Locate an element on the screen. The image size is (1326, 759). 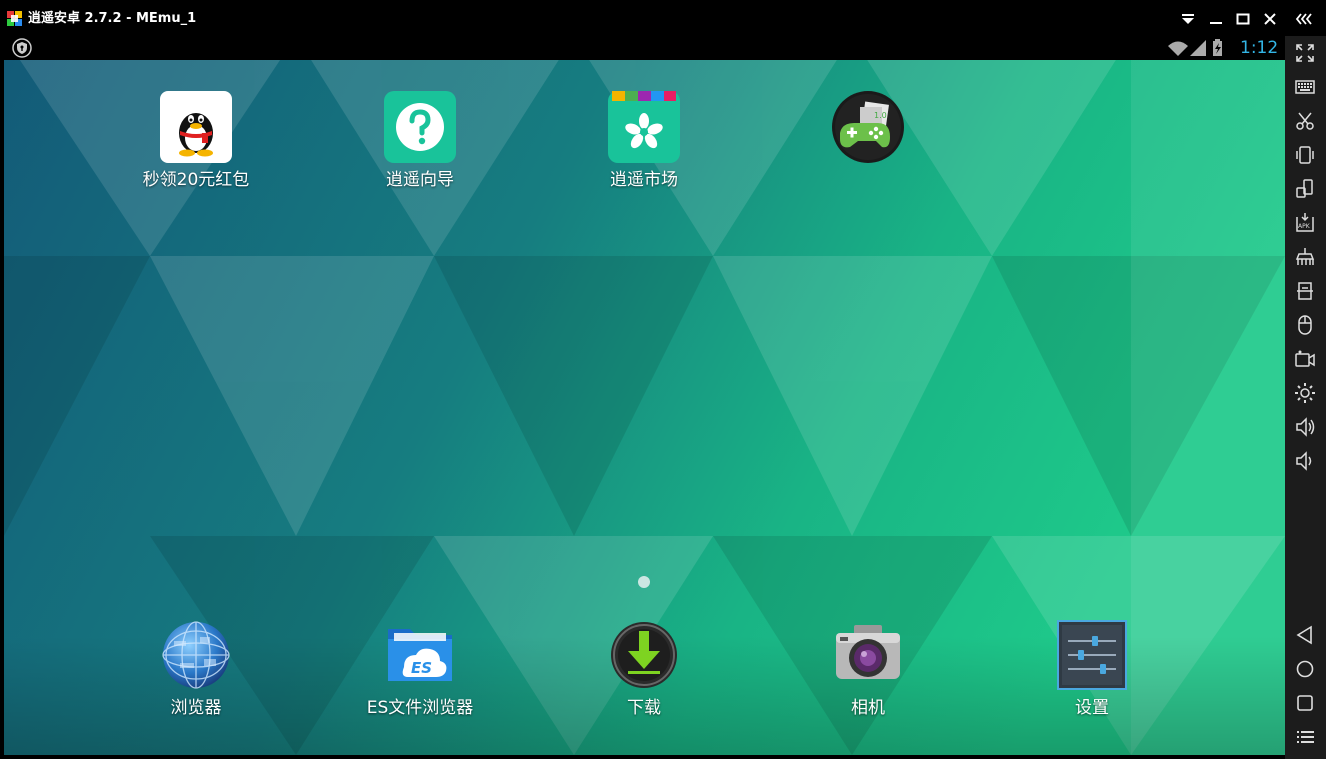
volume-down-button is located at coordinates (1305, 461).